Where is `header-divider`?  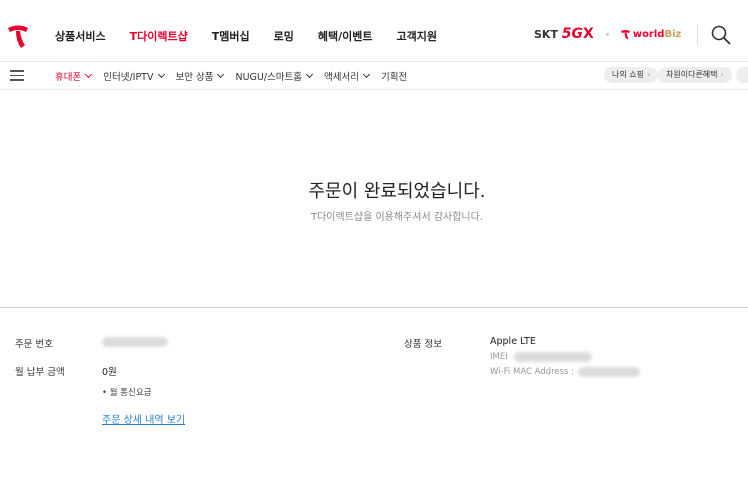
header-divider is located at coordinates (697, 35).